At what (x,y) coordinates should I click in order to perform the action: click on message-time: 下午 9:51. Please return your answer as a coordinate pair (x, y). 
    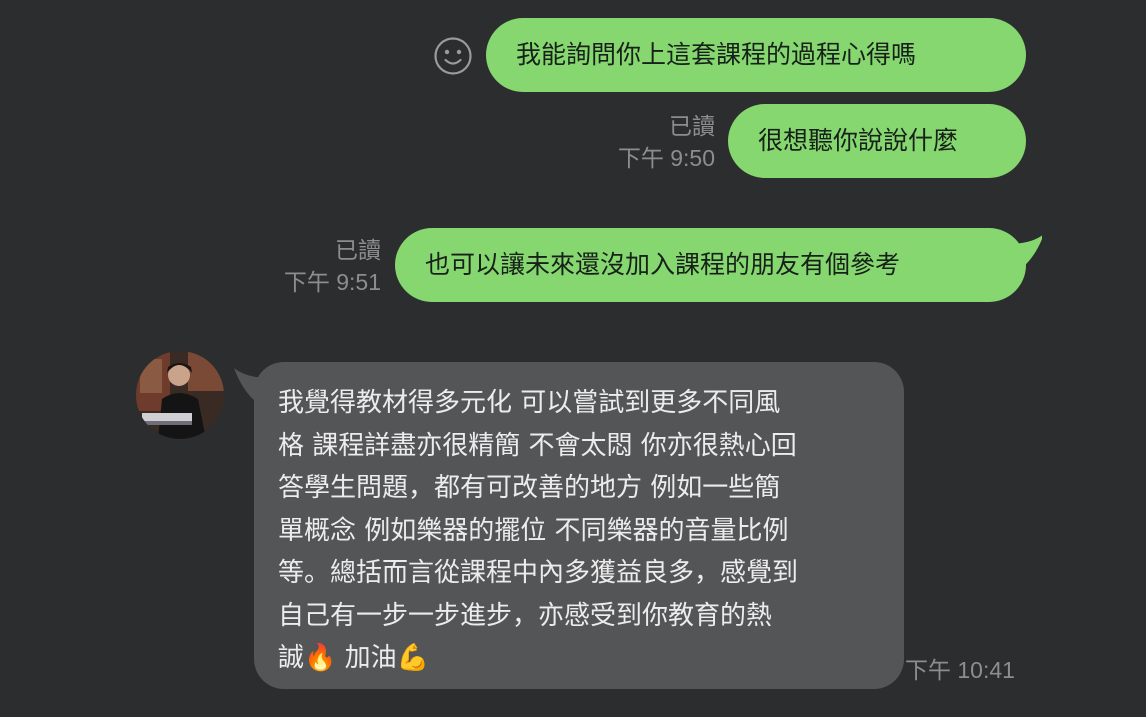
    Looking at the image, I should click on (332, 282).